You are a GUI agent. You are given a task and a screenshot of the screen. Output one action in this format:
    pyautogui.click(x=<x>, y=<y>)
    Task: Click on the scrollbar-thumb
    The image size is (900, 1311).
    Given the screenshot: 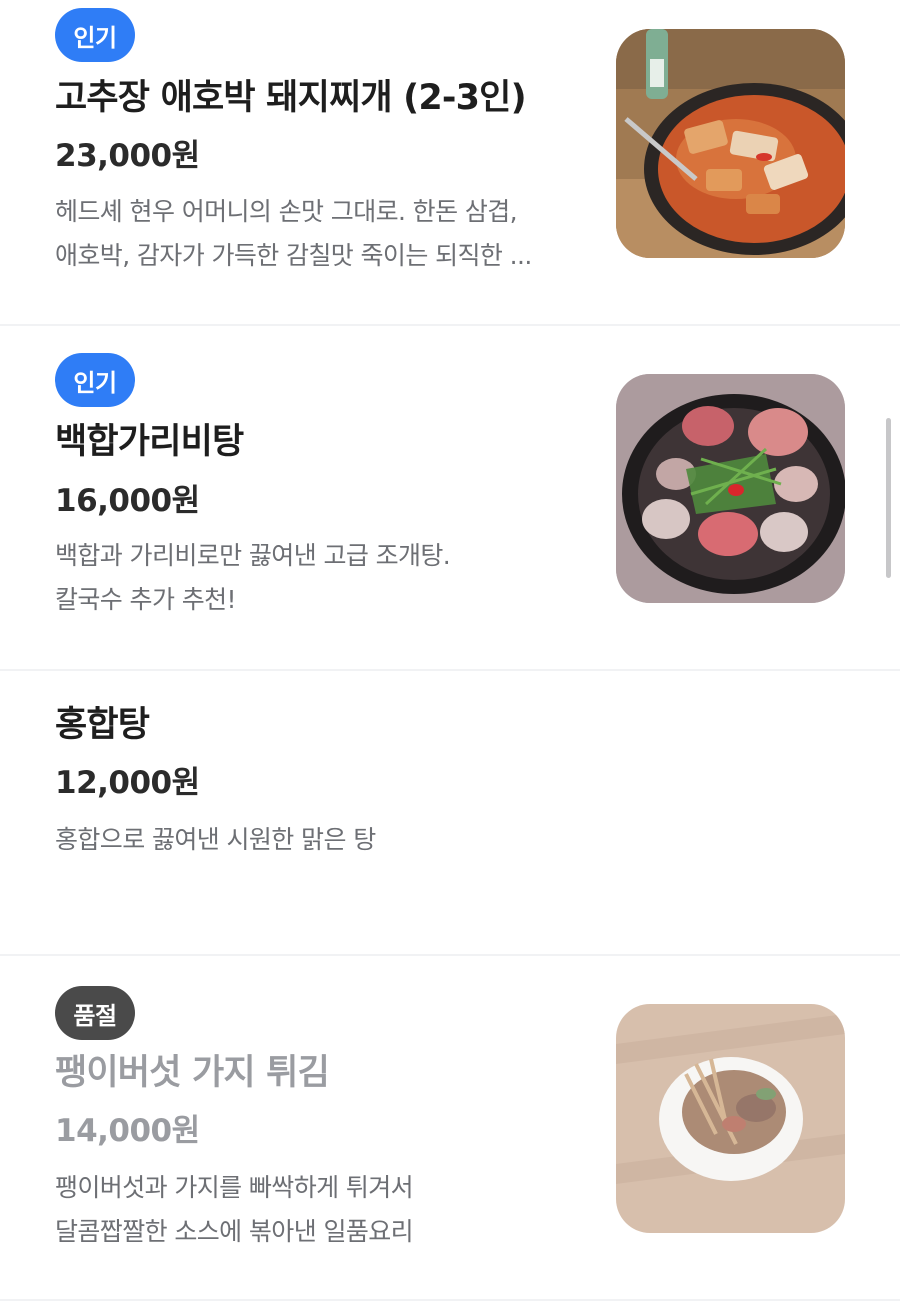 What is the action you would take?
    pyautogui.click(x=888, y=498)
    